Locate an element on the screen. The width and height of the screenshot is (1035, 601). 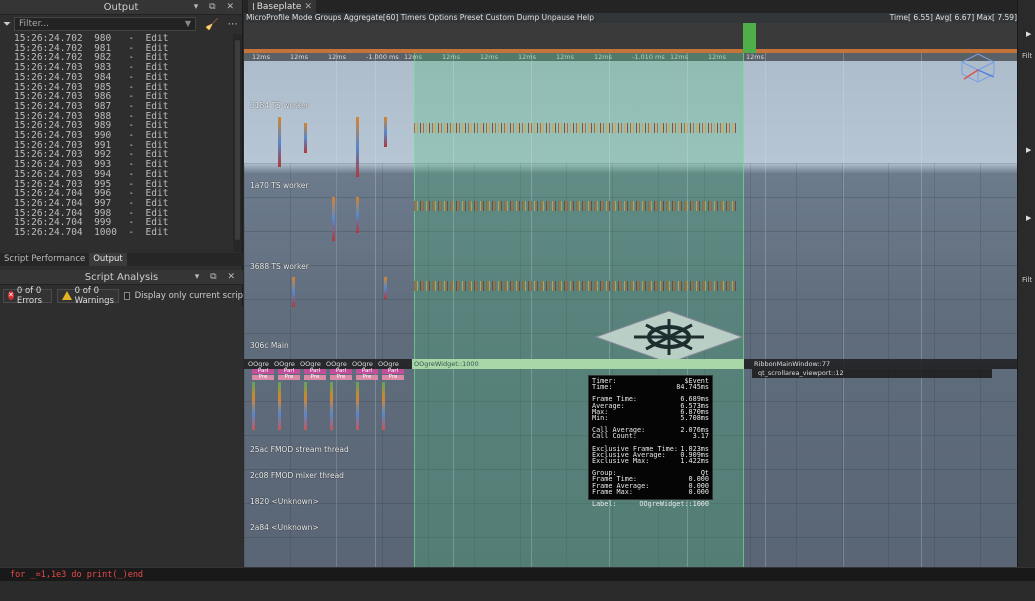
script-analysis-header: Script Analysis ▾ ⧉ ✕ is located at coordinates (121, 277).